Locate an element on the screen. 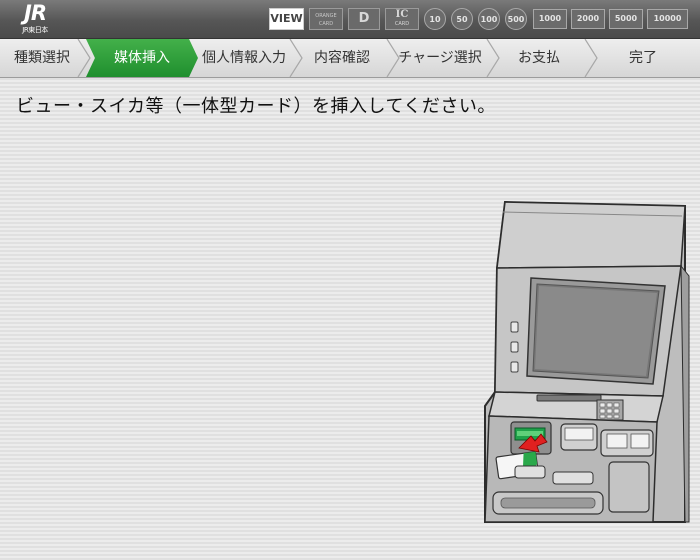  coin-10-icon: 10 is located at coordinates (435, 19).